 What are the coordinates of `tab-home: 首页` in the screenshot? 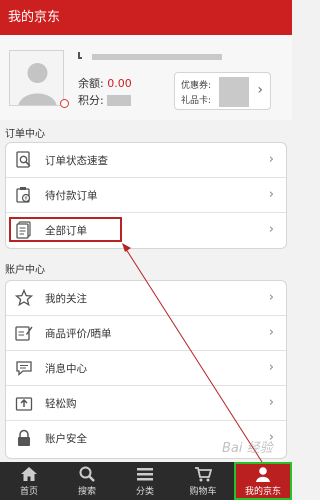 It's located at (29, 481).